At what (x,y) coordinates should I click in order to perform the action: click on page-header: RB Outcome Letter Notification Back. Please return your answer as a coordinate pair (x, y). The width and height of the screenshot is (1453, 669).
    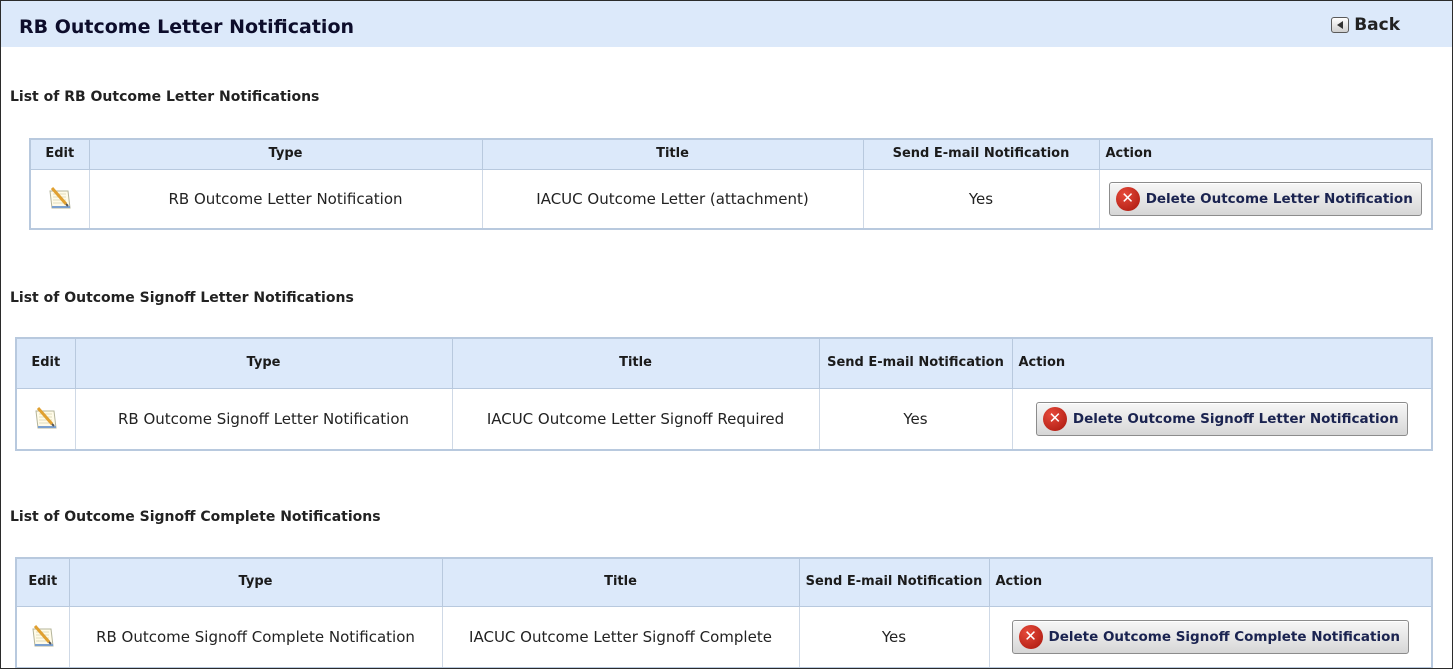
    Looking at the image, I should click on (726, 24).